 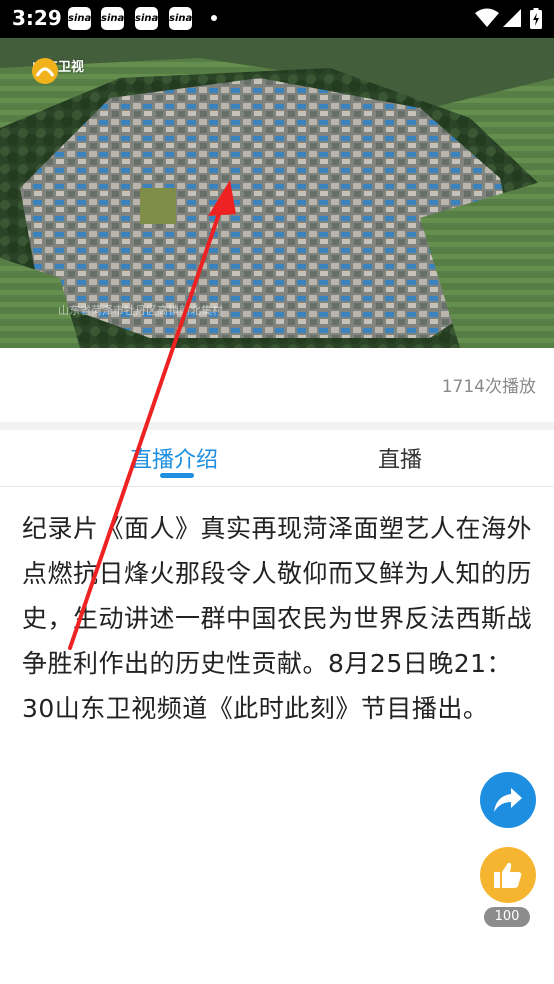 What do you see at coordinates (140, 310) in the screenshot?
I see `video-location-caption: 山东省菏泽市牡丹区高镇前北集村` at bounding box center [140, 310].